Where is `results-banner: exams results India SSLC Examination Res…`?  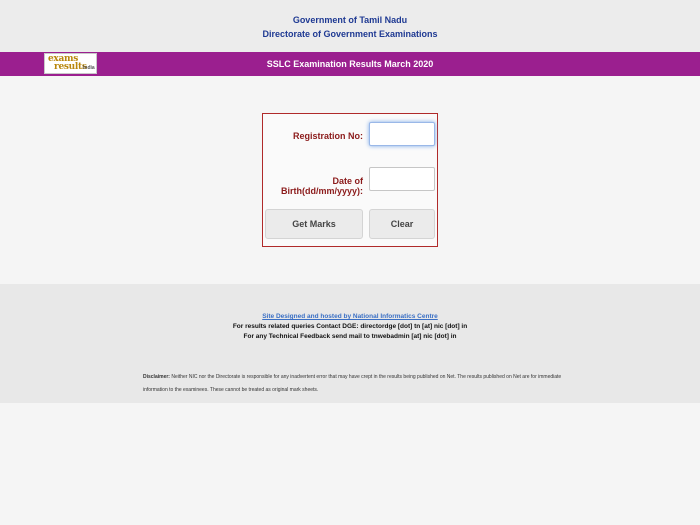
results-banner: exams results India SSLC Examination Res… is located at coordinates (350, 64).